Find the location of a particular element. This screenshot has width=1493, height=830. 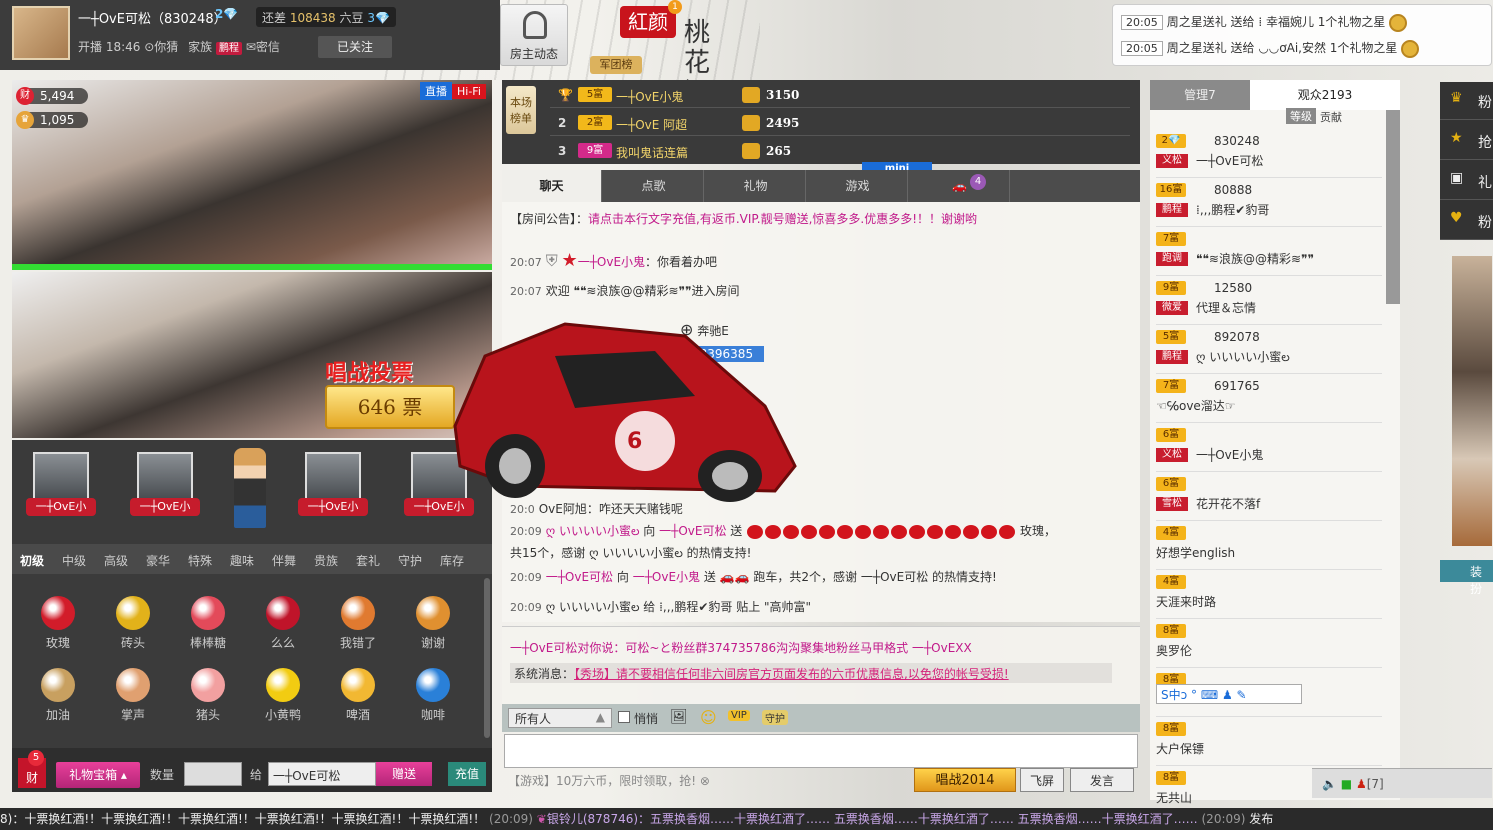

army-rank-button: 军团榜 is located at coordinates (616, 65).